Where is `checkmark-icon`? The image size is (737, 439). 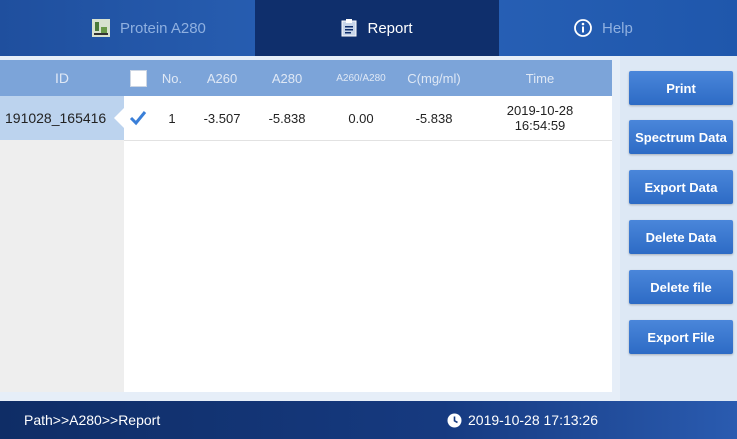
checkmark-icon is located at coordinates (138, 118).